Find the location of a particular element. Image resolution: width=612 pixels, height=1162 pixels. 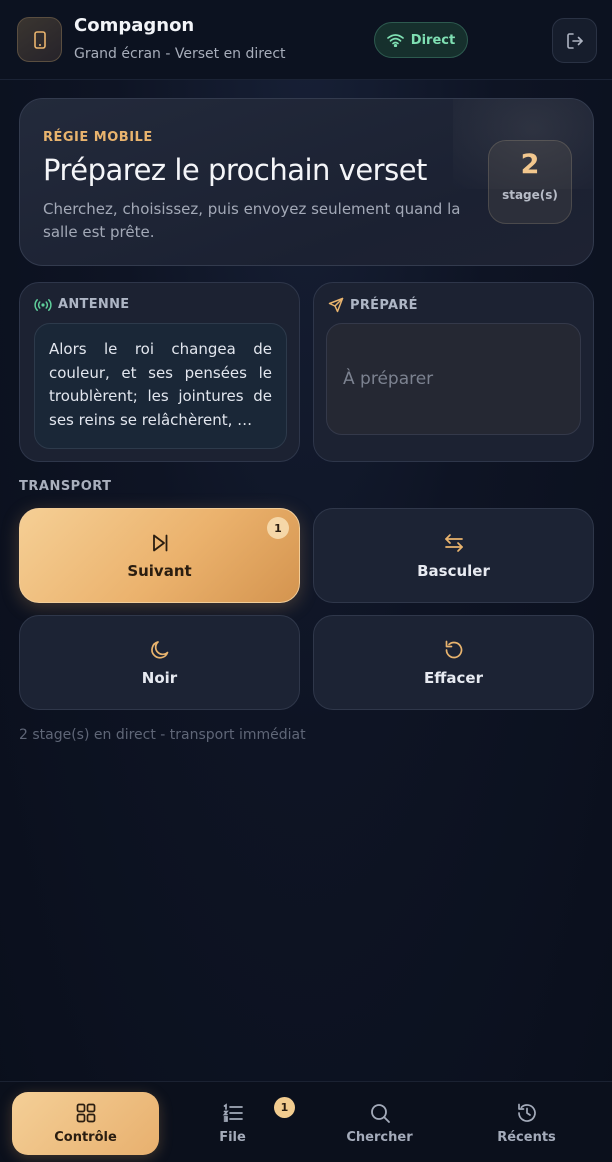

logout-icon is located at coordinates (574, 40).